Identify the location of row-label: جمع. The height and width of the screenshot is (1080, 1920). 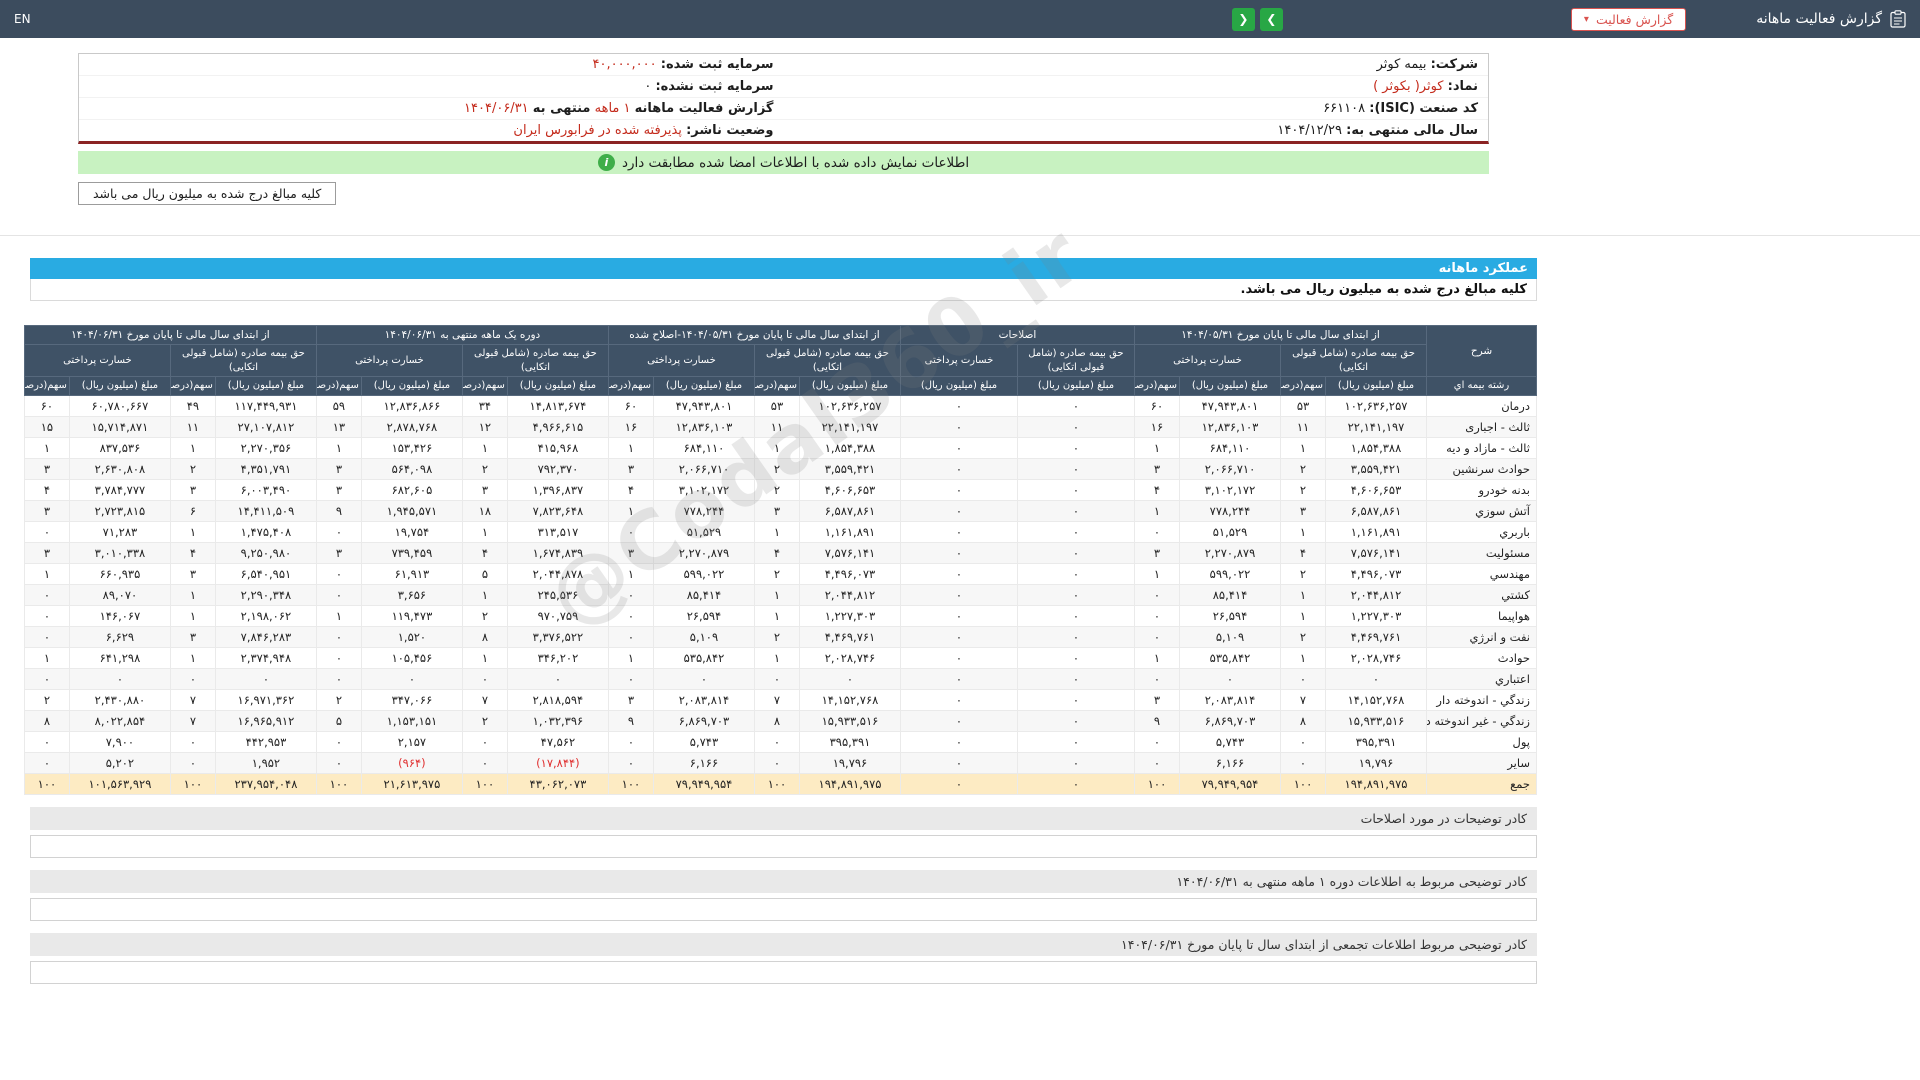
(1481, 783).